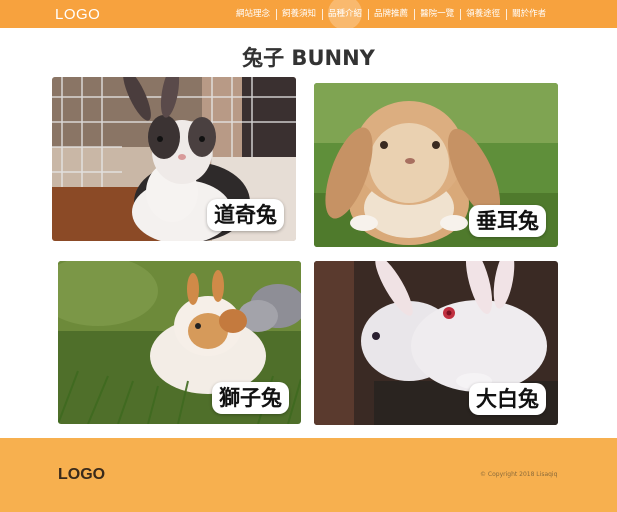 Image resolution: width=617 pixels, height=512 pixels. I want to click on nav-item-about: 關於作者, so click(529, 14).